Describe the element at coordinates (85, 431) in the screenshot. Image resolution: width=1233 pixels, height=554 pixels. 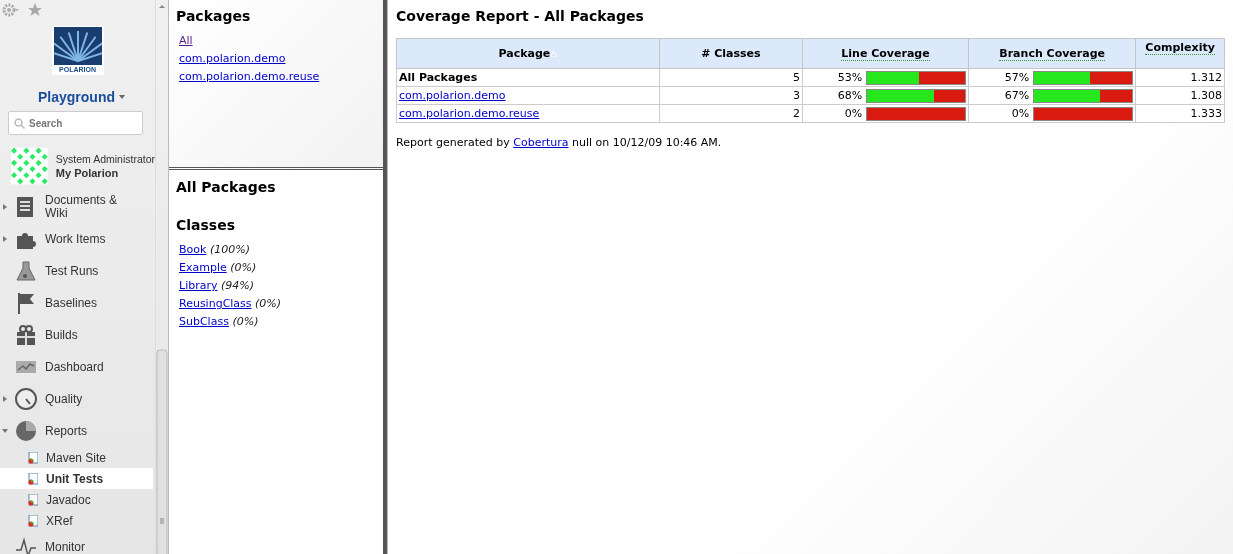
I see `nav-item: Reports` at that location.